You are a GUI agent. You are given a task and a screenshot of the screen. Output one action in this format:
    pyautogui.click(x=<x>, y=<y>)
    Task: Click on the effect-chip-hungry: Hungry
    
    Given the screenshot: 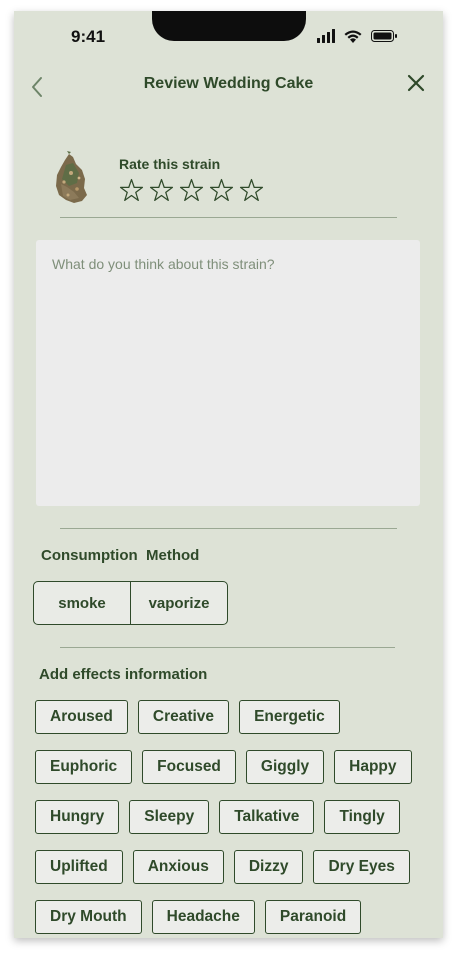 What is the action you would take?
    pyautogui.click(x=77, y=817)
    